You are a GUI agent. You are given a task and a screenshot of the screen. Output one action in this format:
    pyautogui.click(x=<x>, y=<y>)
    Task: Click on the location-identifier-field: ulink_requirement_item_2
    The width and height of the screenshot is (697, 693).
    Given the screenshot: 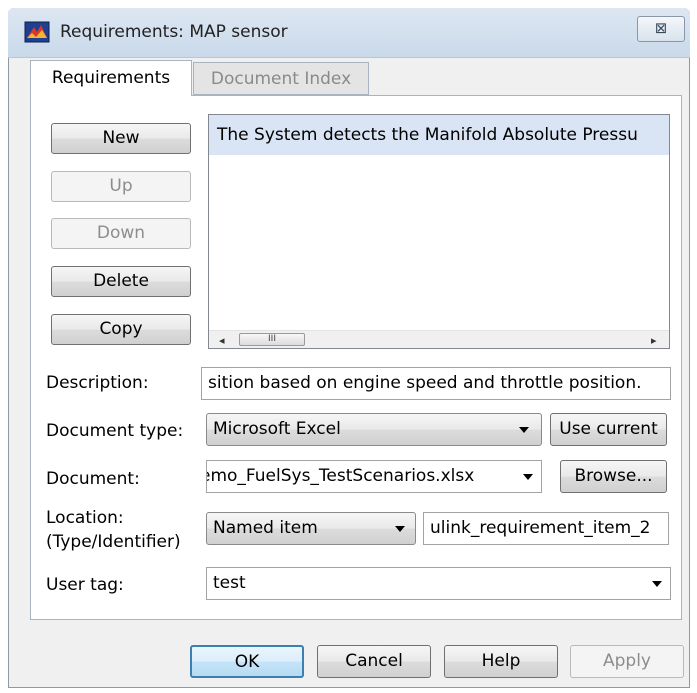 What is the action you would take?
    pyautogui.click(x=546, y=528)
    